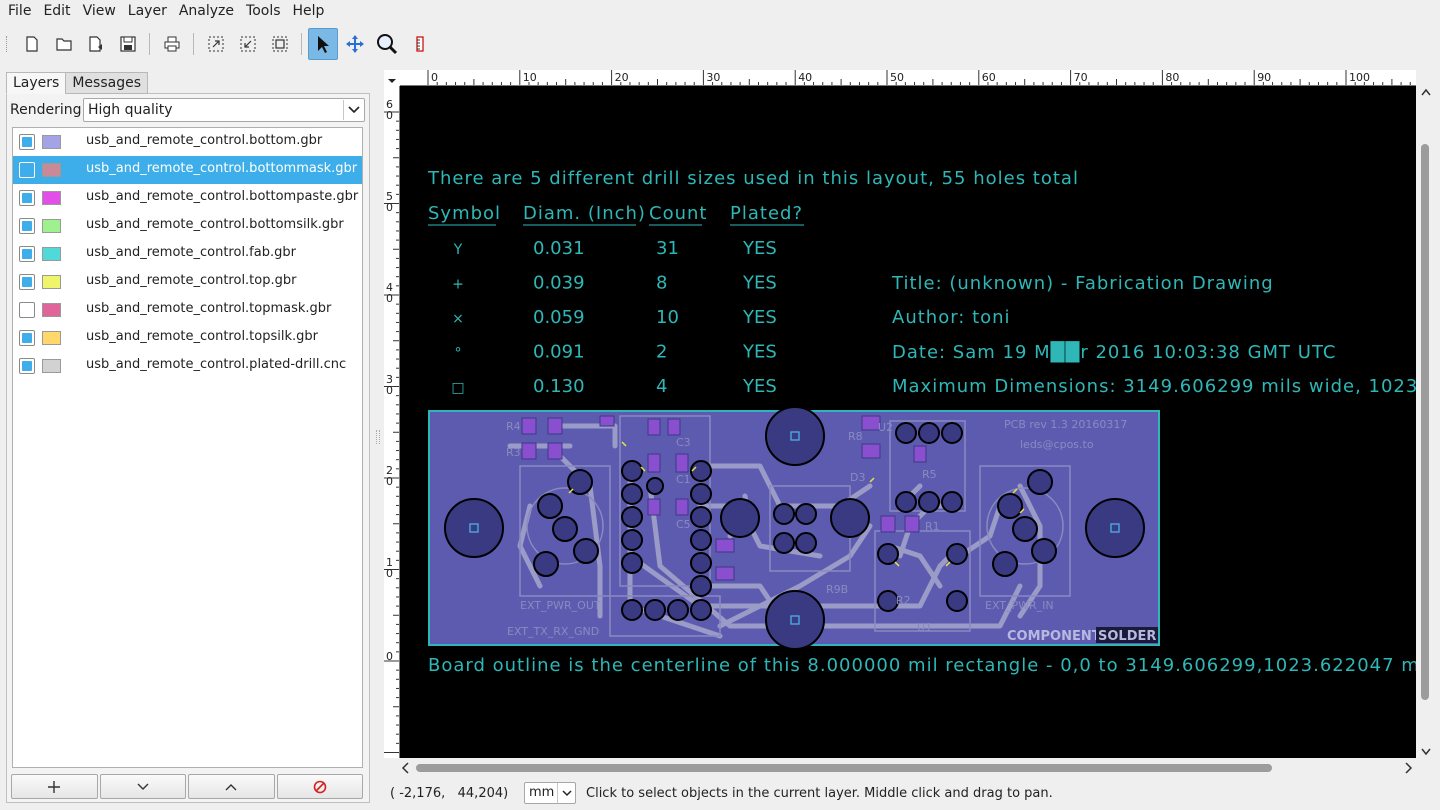 The width and height of the screenshot is (1440, 810). I want to click on zoom-tool-button, so click(387, 44).